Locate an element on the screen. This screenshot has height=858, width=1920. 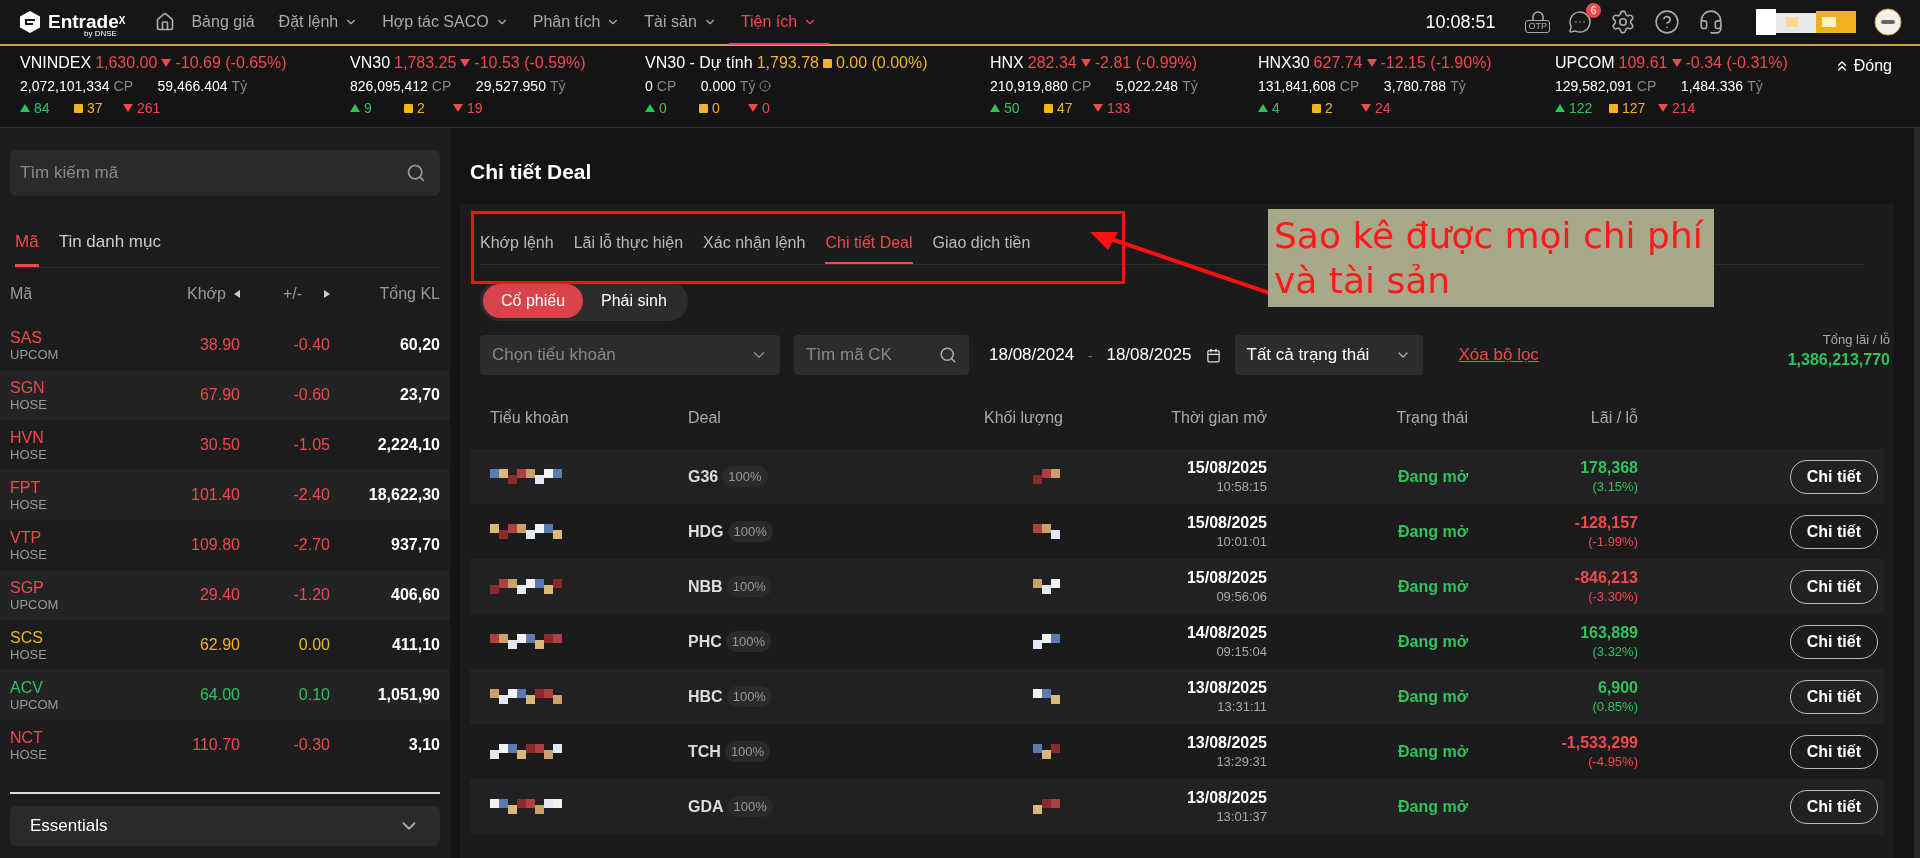
stock-symbol: FPT is located at coordinates (80, 487).